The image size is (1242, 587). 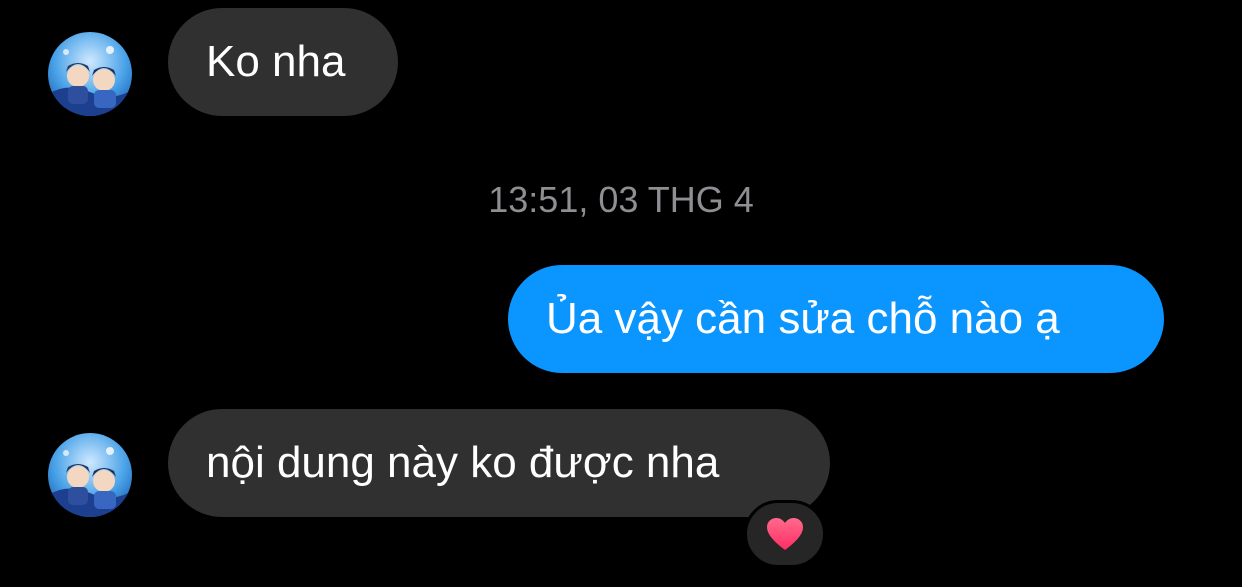 What do you see at coordinates (276, 61) in the screenshot?
I see `message-text: Ko nha` at bounding box center [276, 61].